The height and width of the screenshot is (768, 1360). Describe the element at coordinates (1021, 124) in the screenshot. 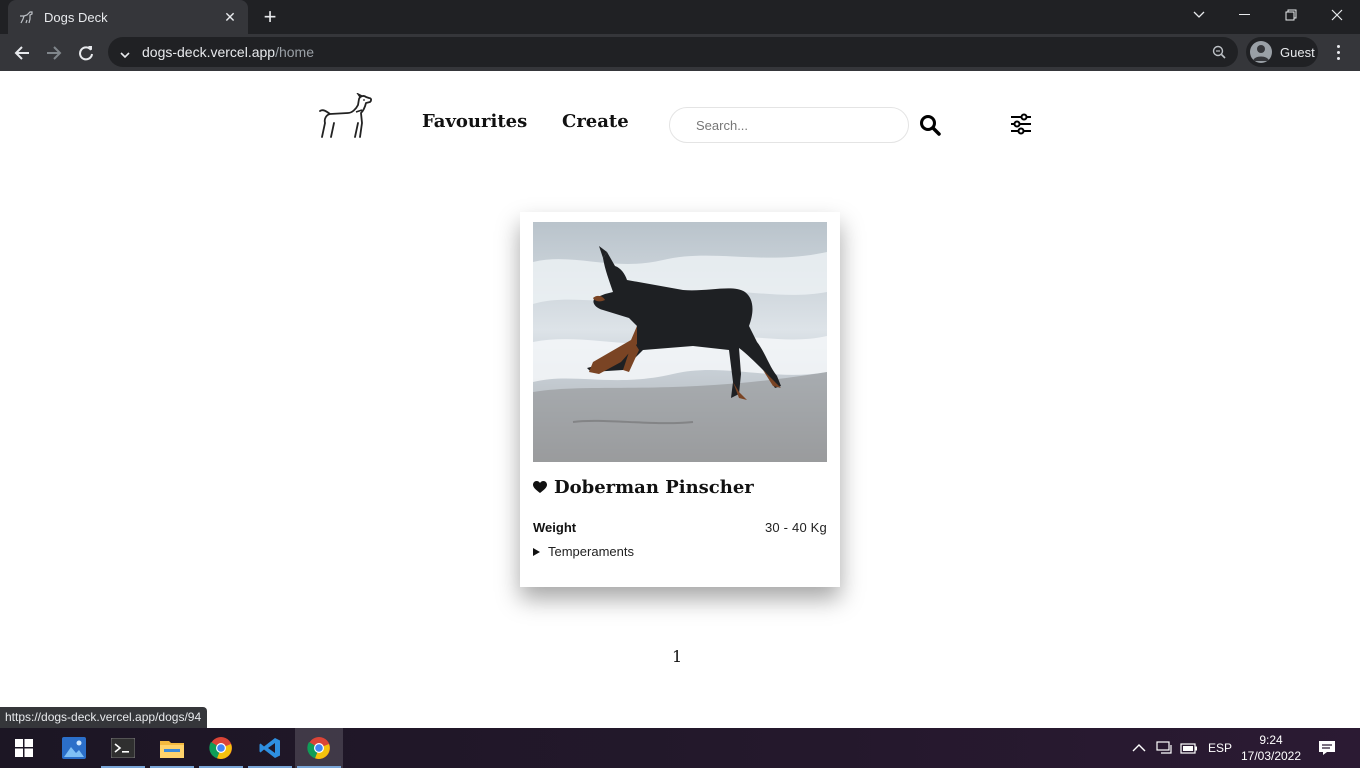

I see `filter-sliders-icon` at that location.